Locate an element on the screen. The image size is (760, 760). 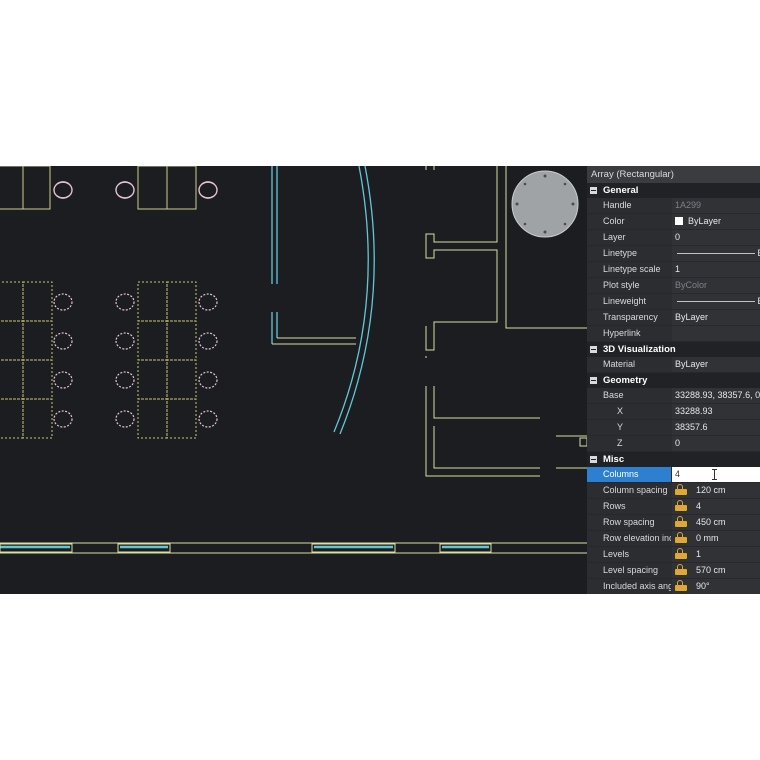
prop-base-y: Y 38357.6 is located at coordinates (673, 428).